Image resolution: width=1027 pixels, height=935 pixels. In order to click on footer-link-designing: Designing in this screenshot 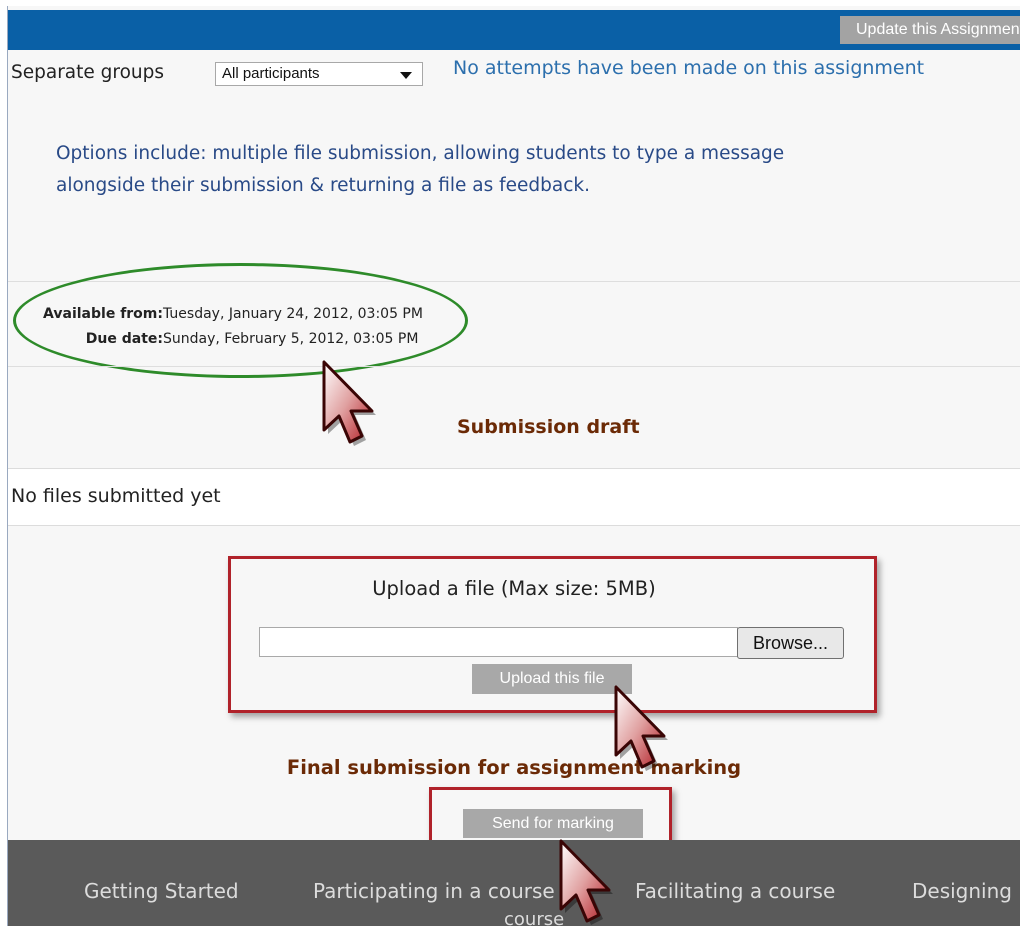, I will do `click(962, 891)`.